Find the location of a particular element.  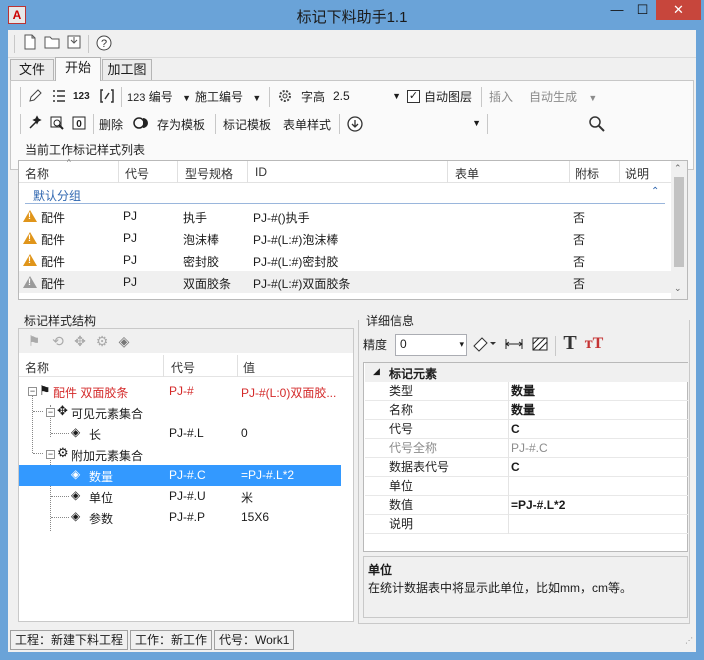

tree-node-selected: ◈ 数量 PJ-#.C =PJ-#.L*2 is located at coordinates (180, 475).